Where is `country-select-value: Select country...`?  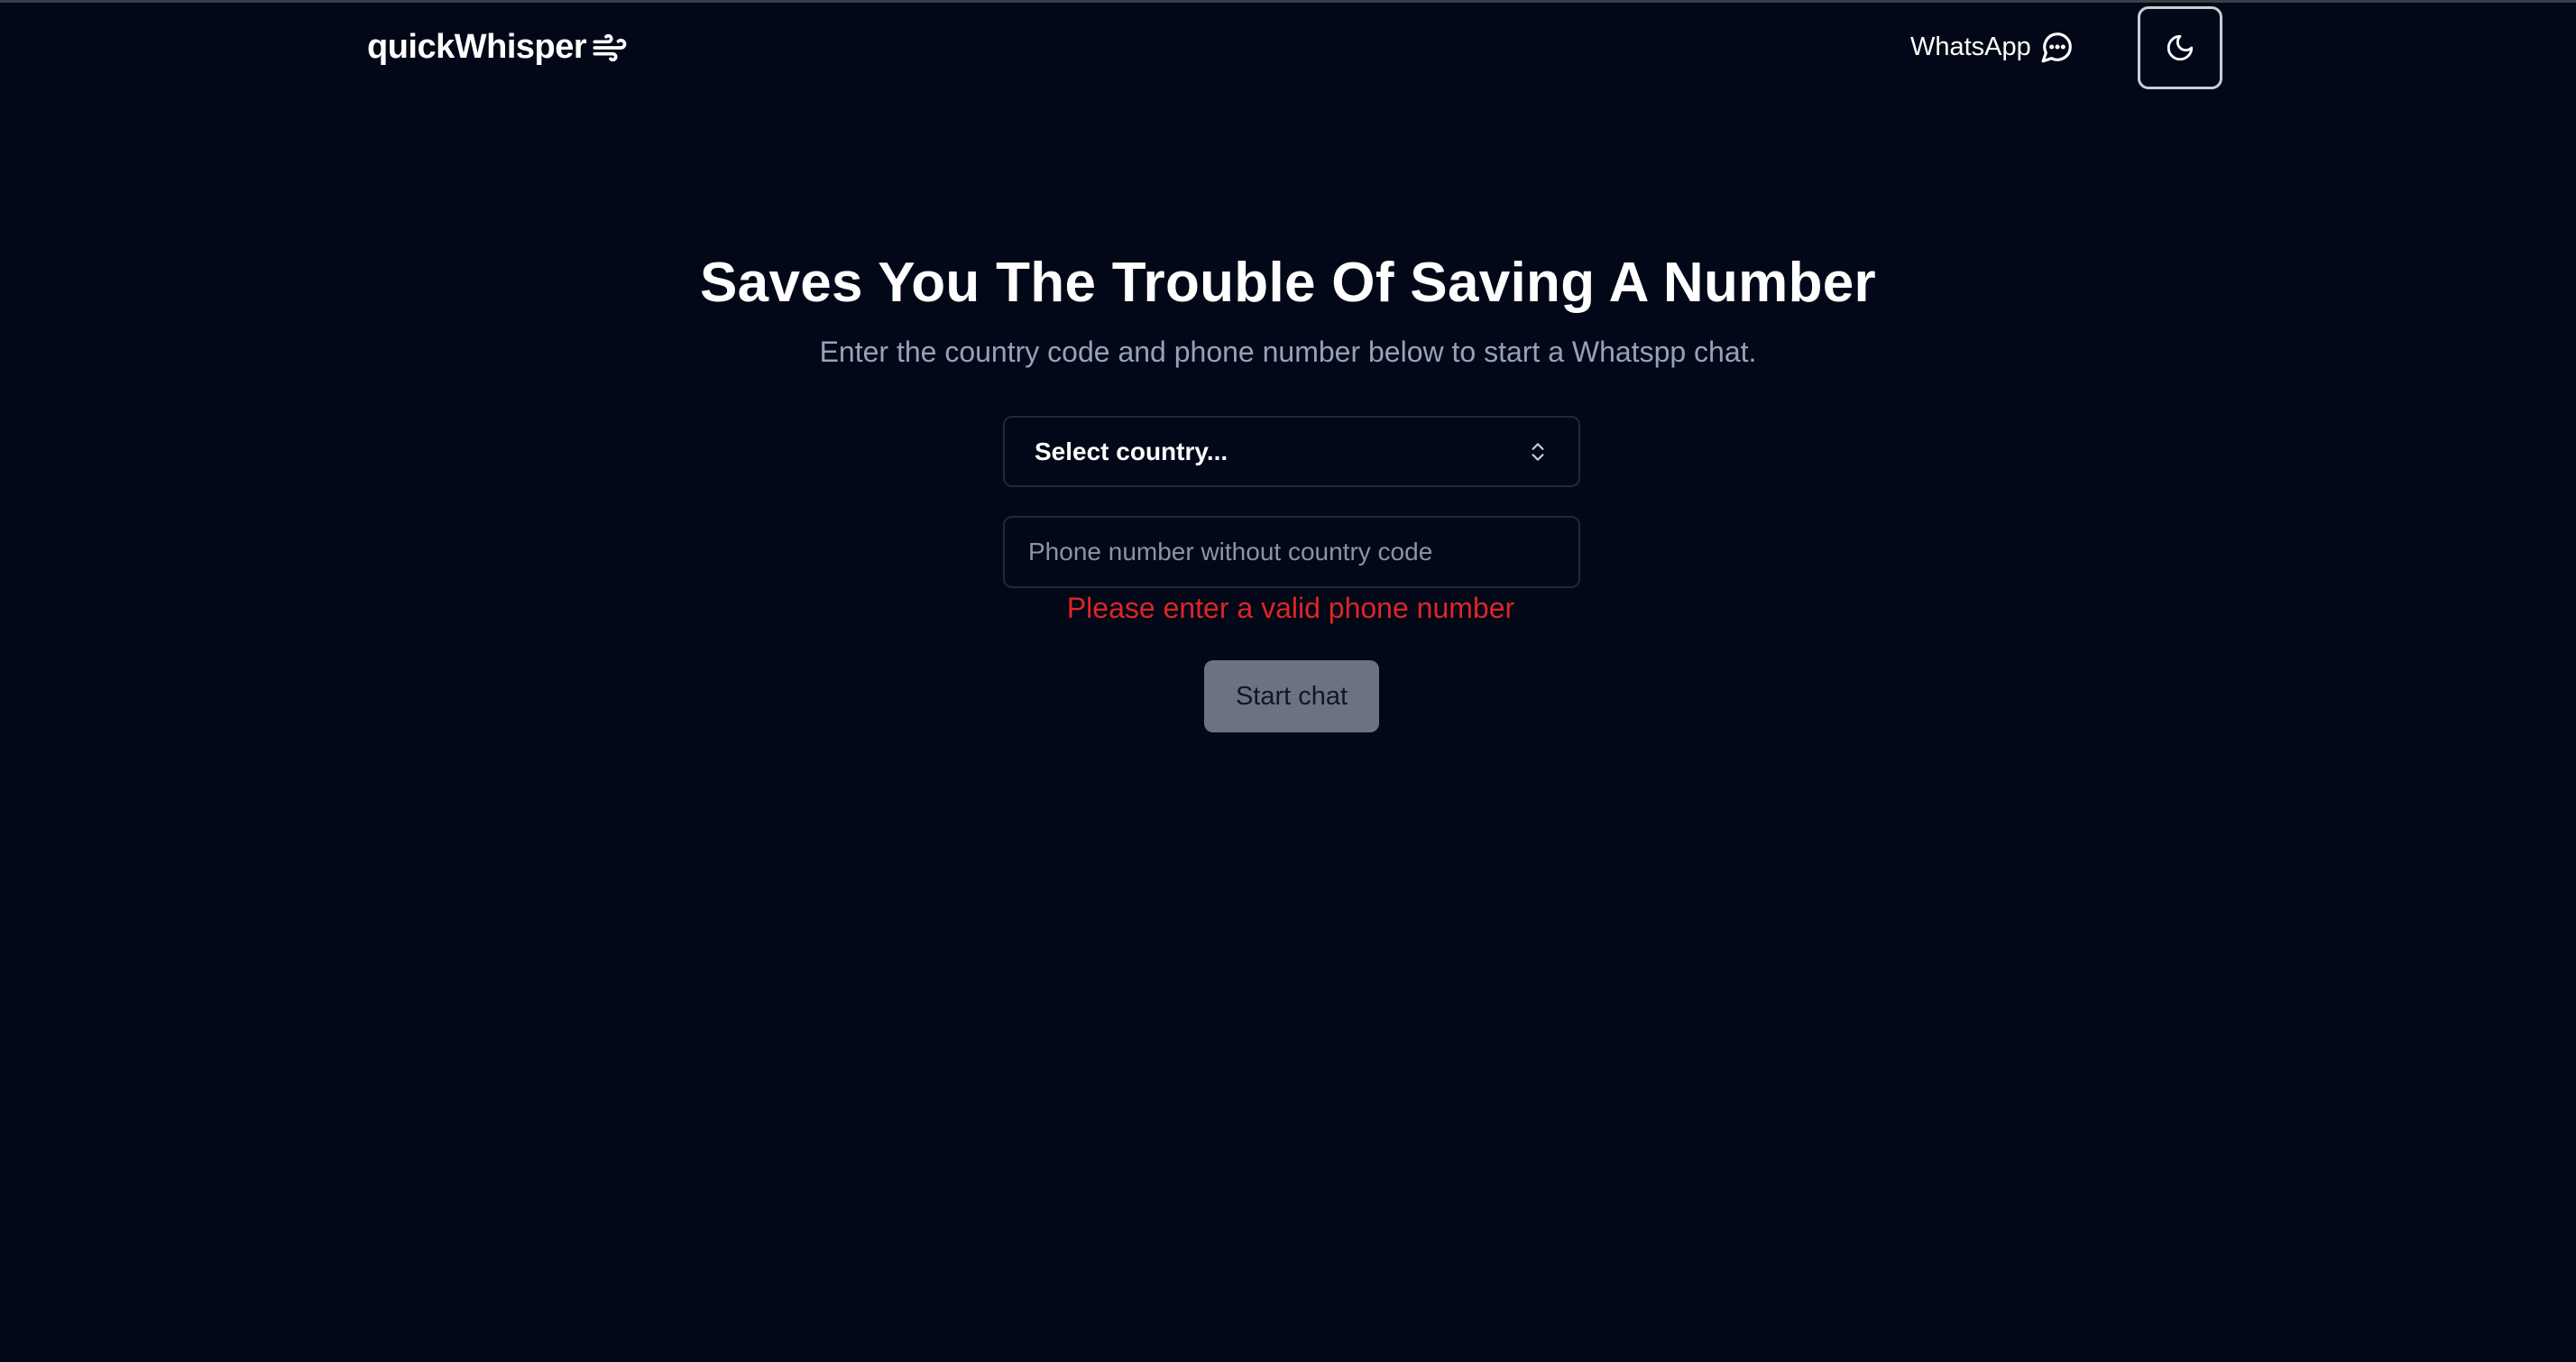 country-select-value: Select country... is located at coordinates (1132, 451).